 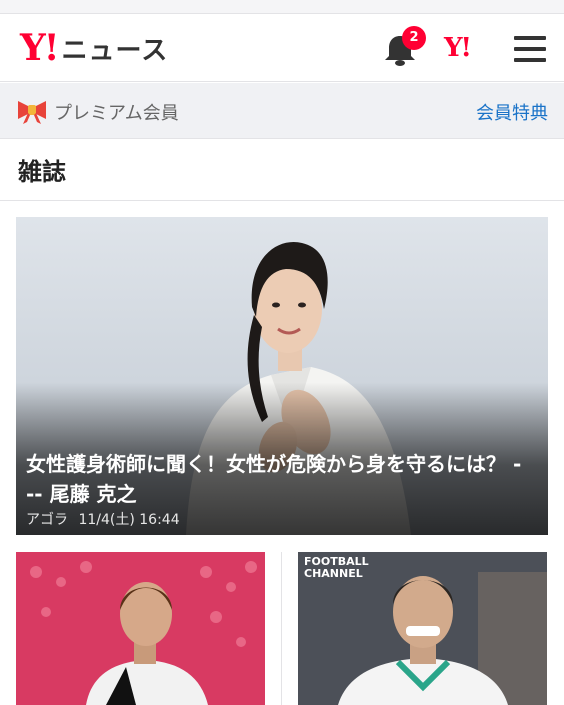 What do you see at coordinates (282, 7) in the screenshot?
I see `top-strip` at bounding box center [282, 7].